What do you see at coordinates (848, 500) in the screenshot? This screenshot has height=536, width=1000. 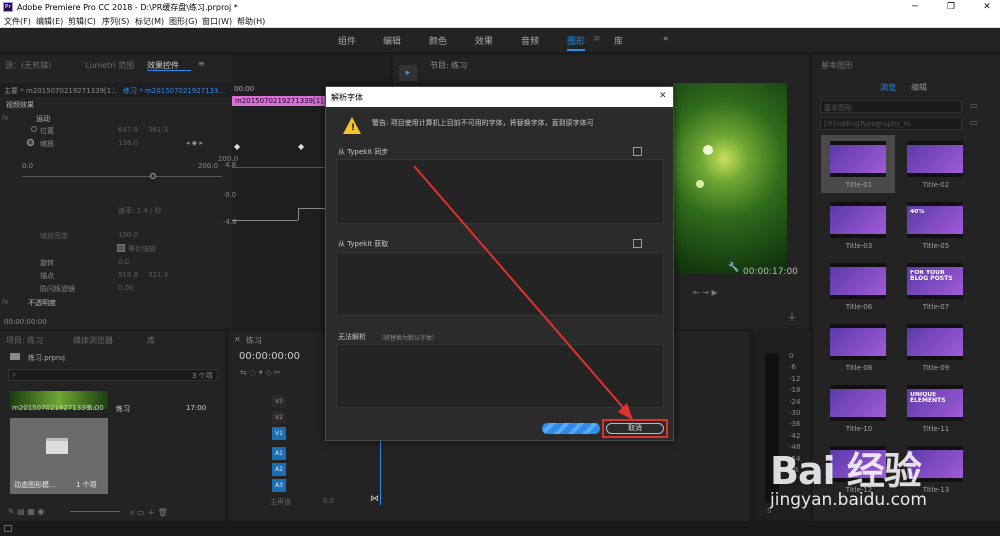 I see `baidu-watermark-url: jingyan.baidu.com` at bounding box center [848, 500].